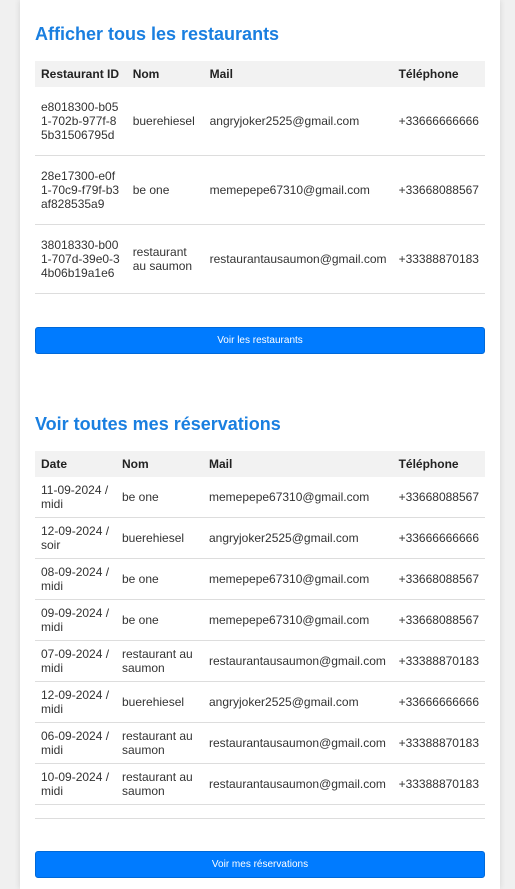 The height and width of the screenshot is (889, 515). I want to click on restaurant-mail-cell: restaurantausaumon@gmail.com, so click(298, 259).